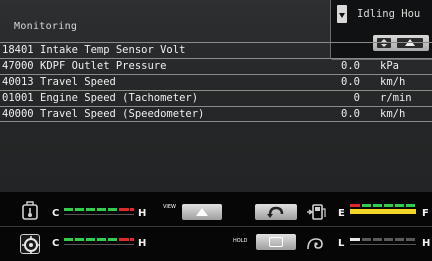 The width and height of the screenshot is (432, 261). Describe the element at coordinates (390, 243) in the screenshot. I see `secondary-gauge` at that location.